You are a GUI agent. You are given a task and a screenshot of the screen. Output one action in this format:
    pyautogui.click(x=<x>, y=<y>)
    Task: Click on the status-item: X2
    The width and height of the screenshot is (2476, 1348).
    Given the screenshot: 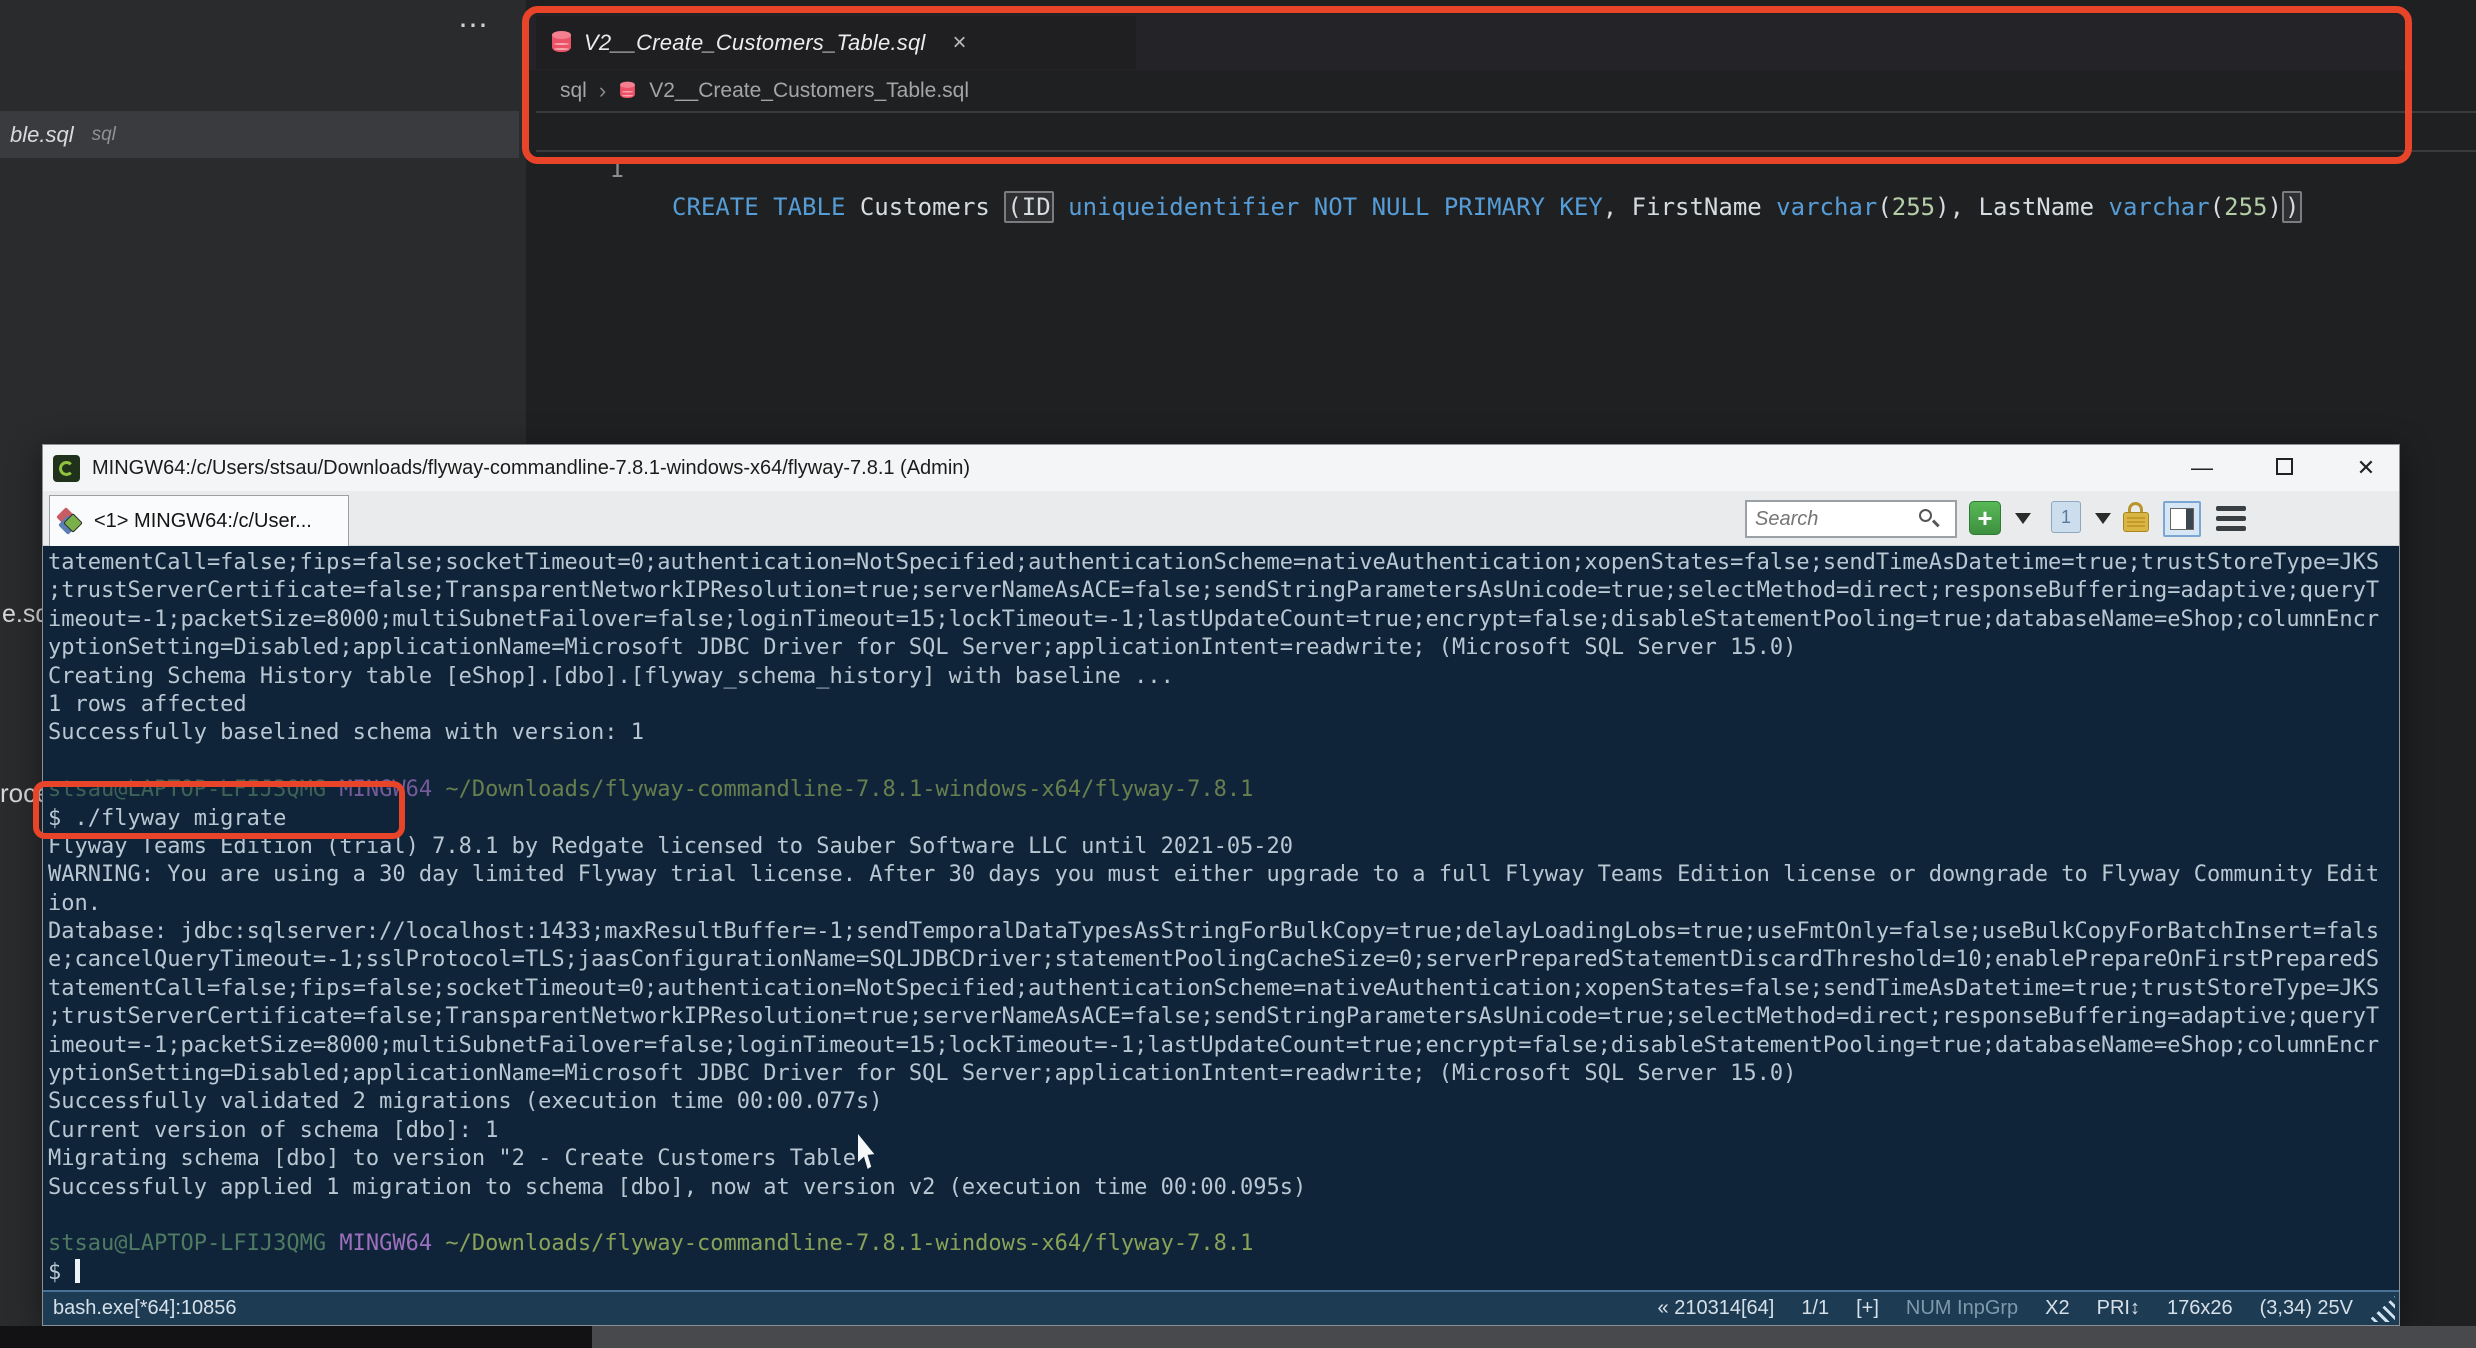 What is the action you would take?
    pyautogui.click(x=2057, y=1308)
    